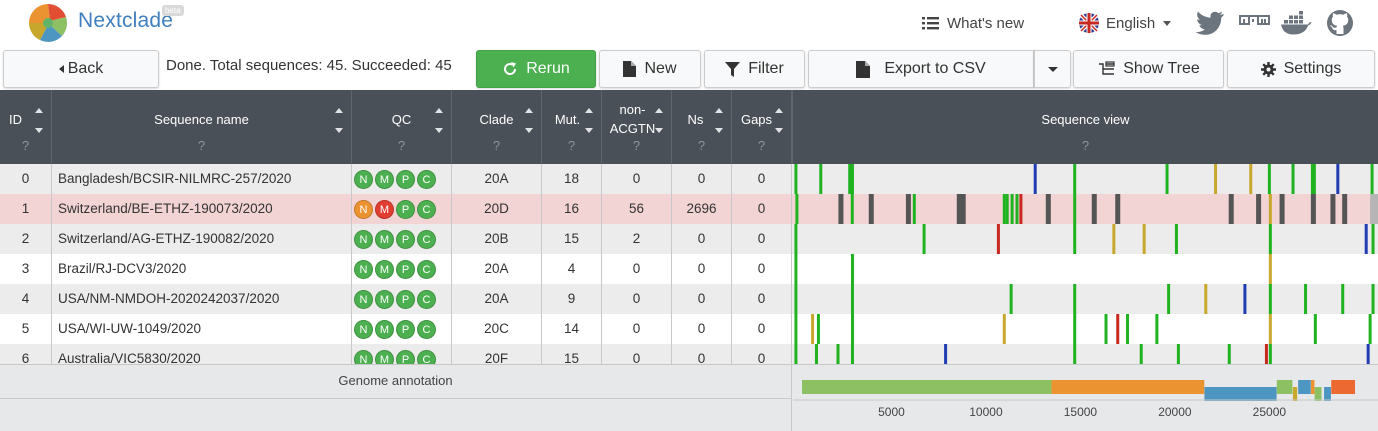  What do you see at coordinates (761, 145) in the screenshot?
I see `column-gaps-help-icon: ?` at bounding box center [761, 145].